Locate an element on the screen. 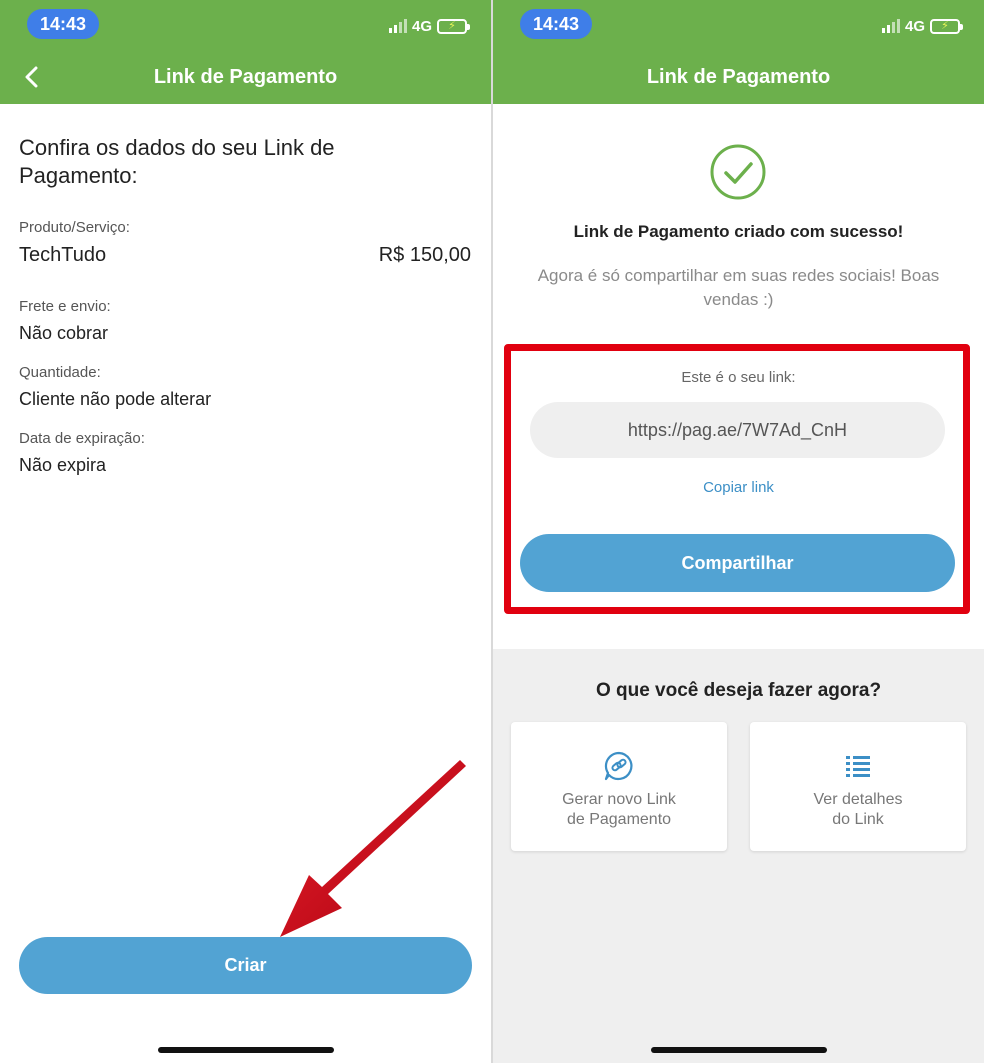  copy-link-button: Copiar link is located at coordinates (738, 487).